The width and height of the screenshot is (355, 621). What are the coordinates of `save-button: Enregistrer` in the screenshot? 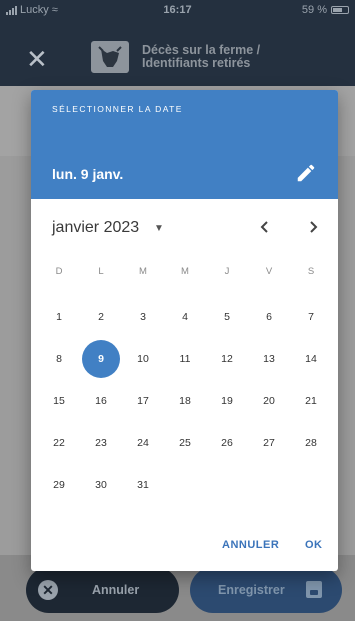 It's located at (266, 590).